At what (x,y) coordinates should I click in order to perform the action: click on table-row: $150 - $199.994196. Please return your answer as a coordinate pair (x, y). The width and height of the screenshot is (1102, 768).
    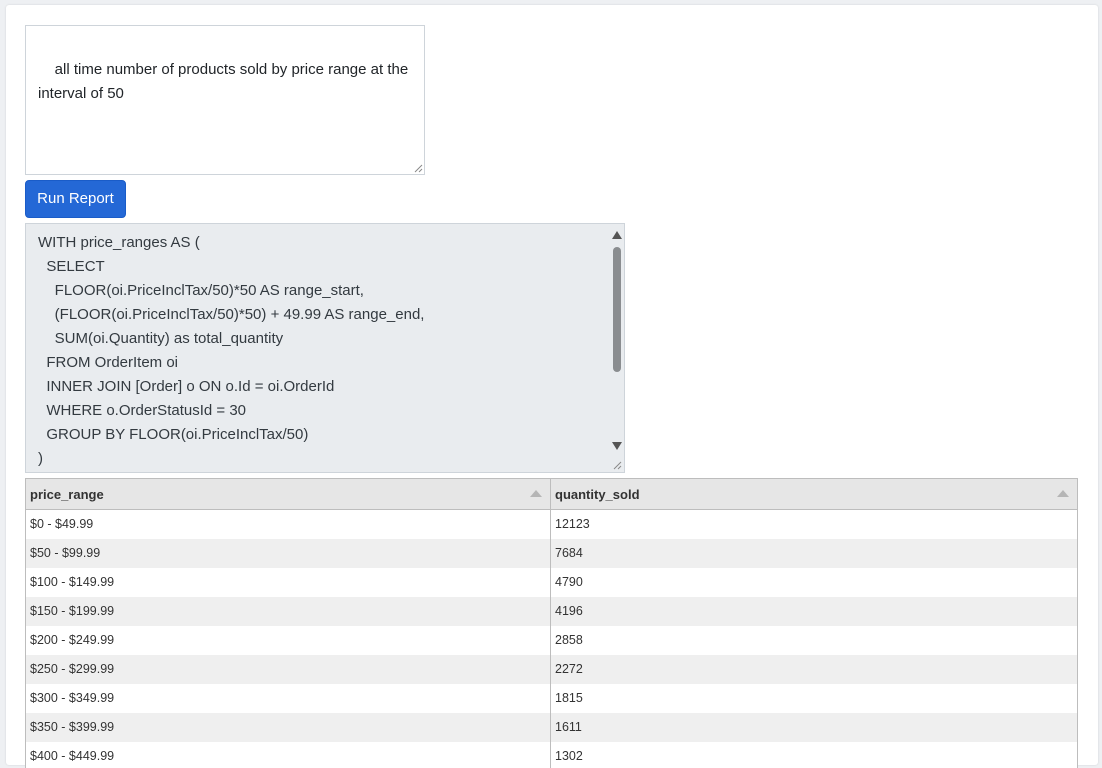
    Looking at the image, I should click on (551, 611).